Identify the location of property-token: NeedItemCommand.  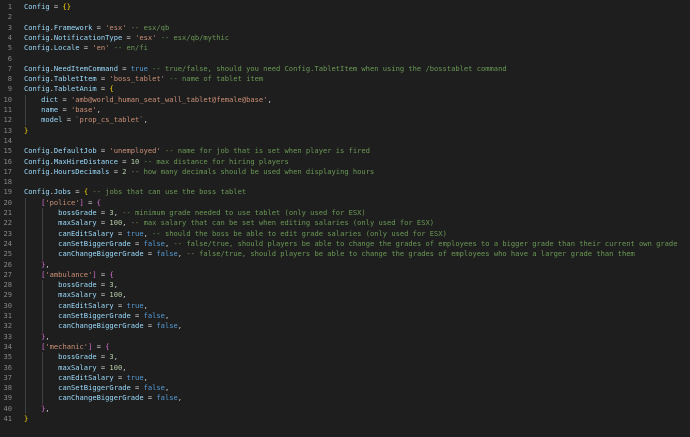
(85, 68).